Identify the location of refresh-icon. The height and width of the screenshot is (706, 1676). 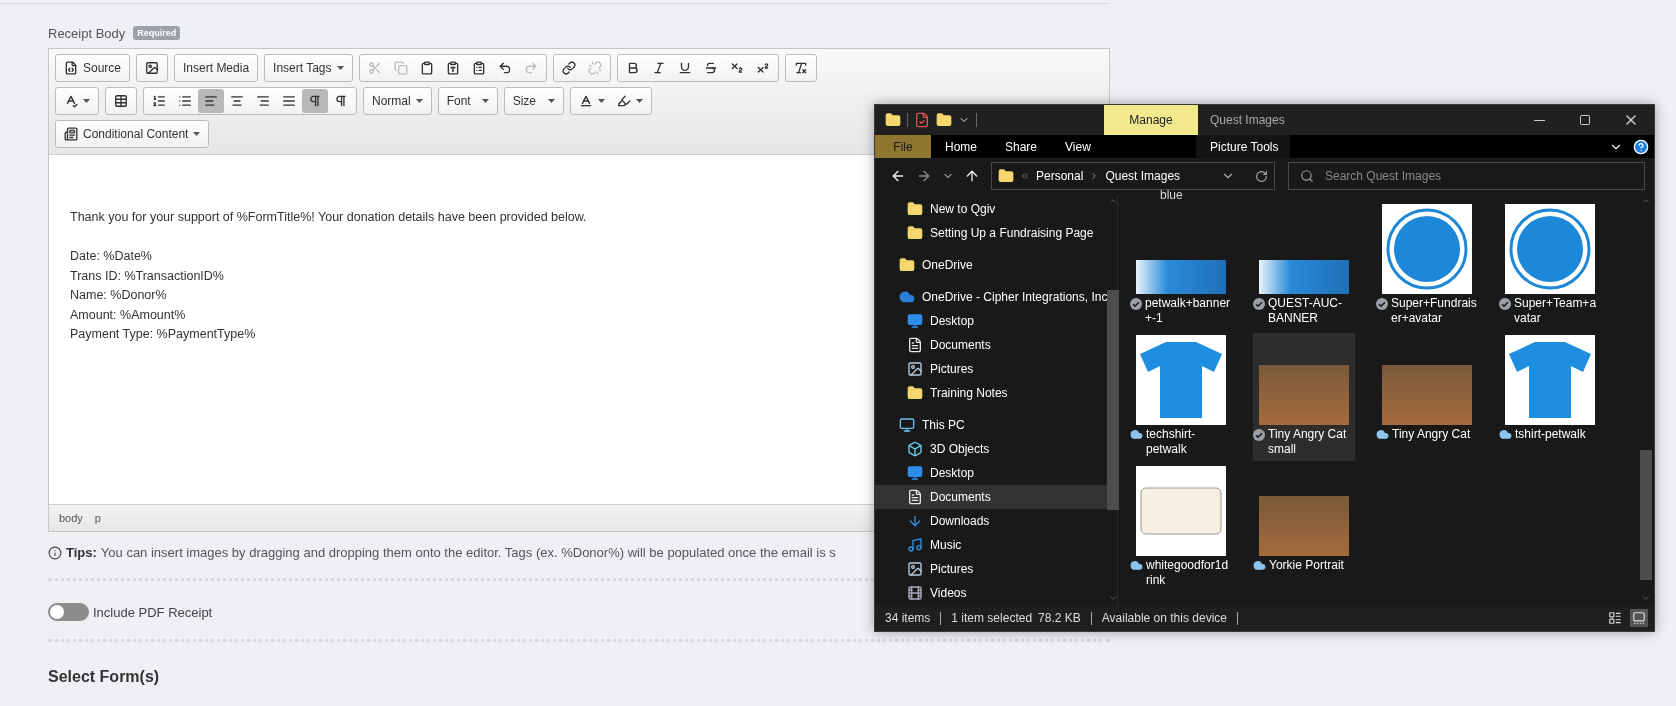
(1261, 176).